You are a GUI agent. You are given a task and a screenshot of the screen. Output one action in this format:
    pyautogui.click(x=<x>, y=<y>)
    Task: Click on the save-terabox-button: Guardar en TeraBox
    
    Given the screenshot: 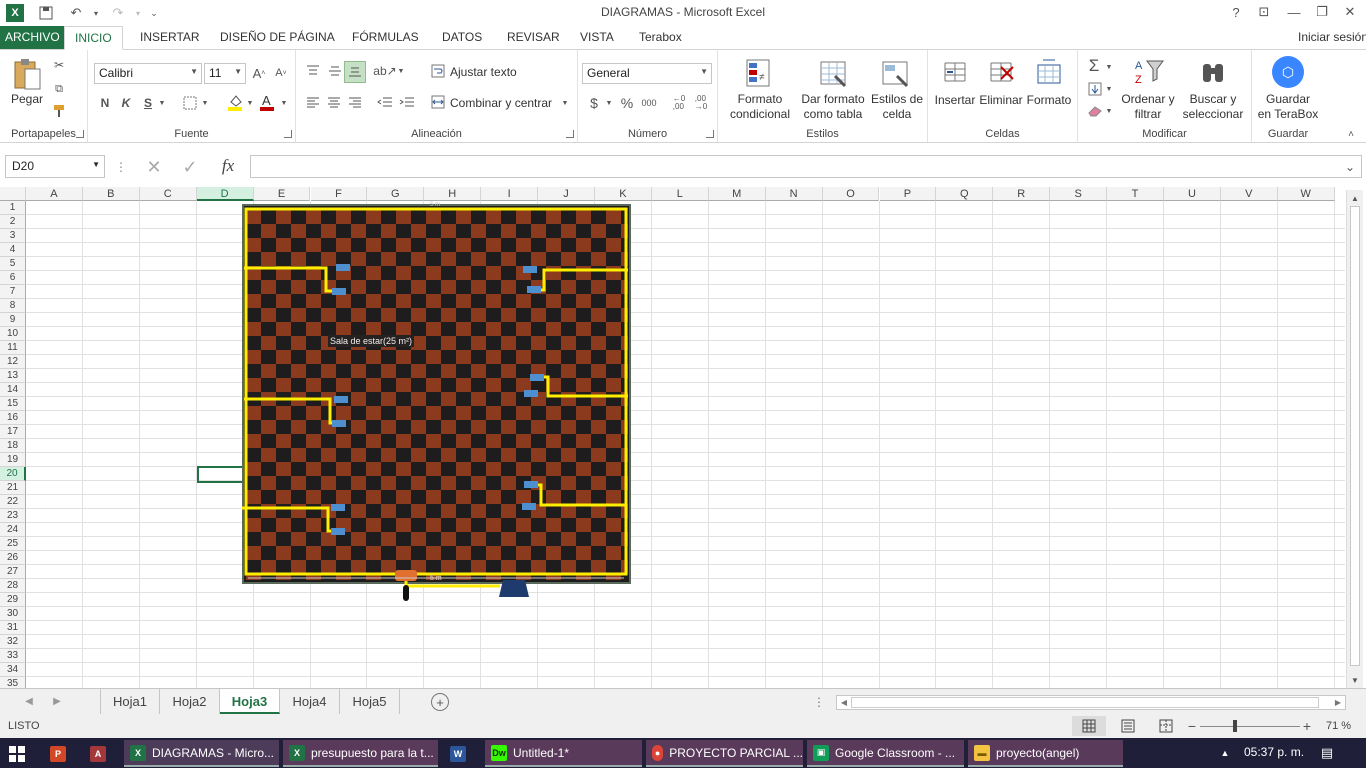 What is the action you would take?
    pyautogui.click(x=1288, y=107)
    